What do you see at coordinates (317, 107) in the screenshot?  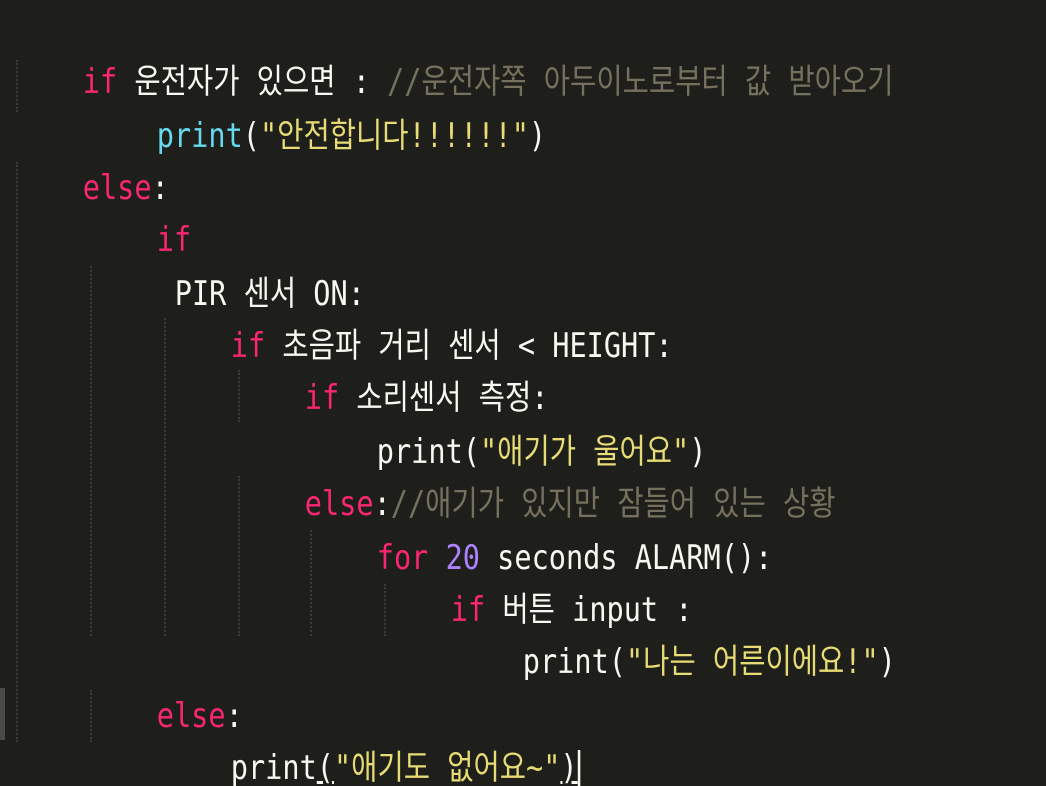 I see `code-line-2: print("안전합니다!!!!!!")` at bounding box center [317, 107].